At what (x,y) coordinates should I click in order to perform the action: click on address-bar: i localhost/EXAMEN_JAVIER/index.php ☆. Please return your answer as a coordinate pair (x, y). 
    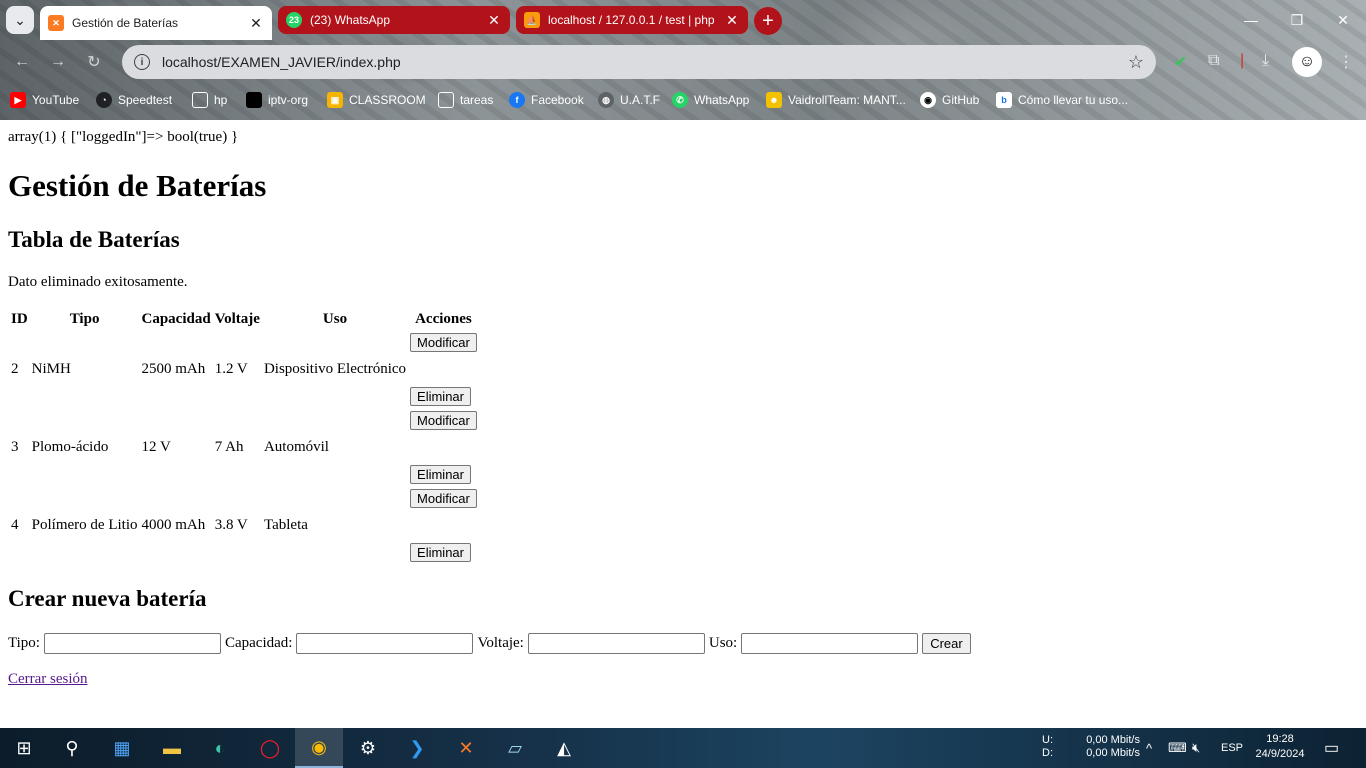
    Looking at the image, I should click on (639, 62).